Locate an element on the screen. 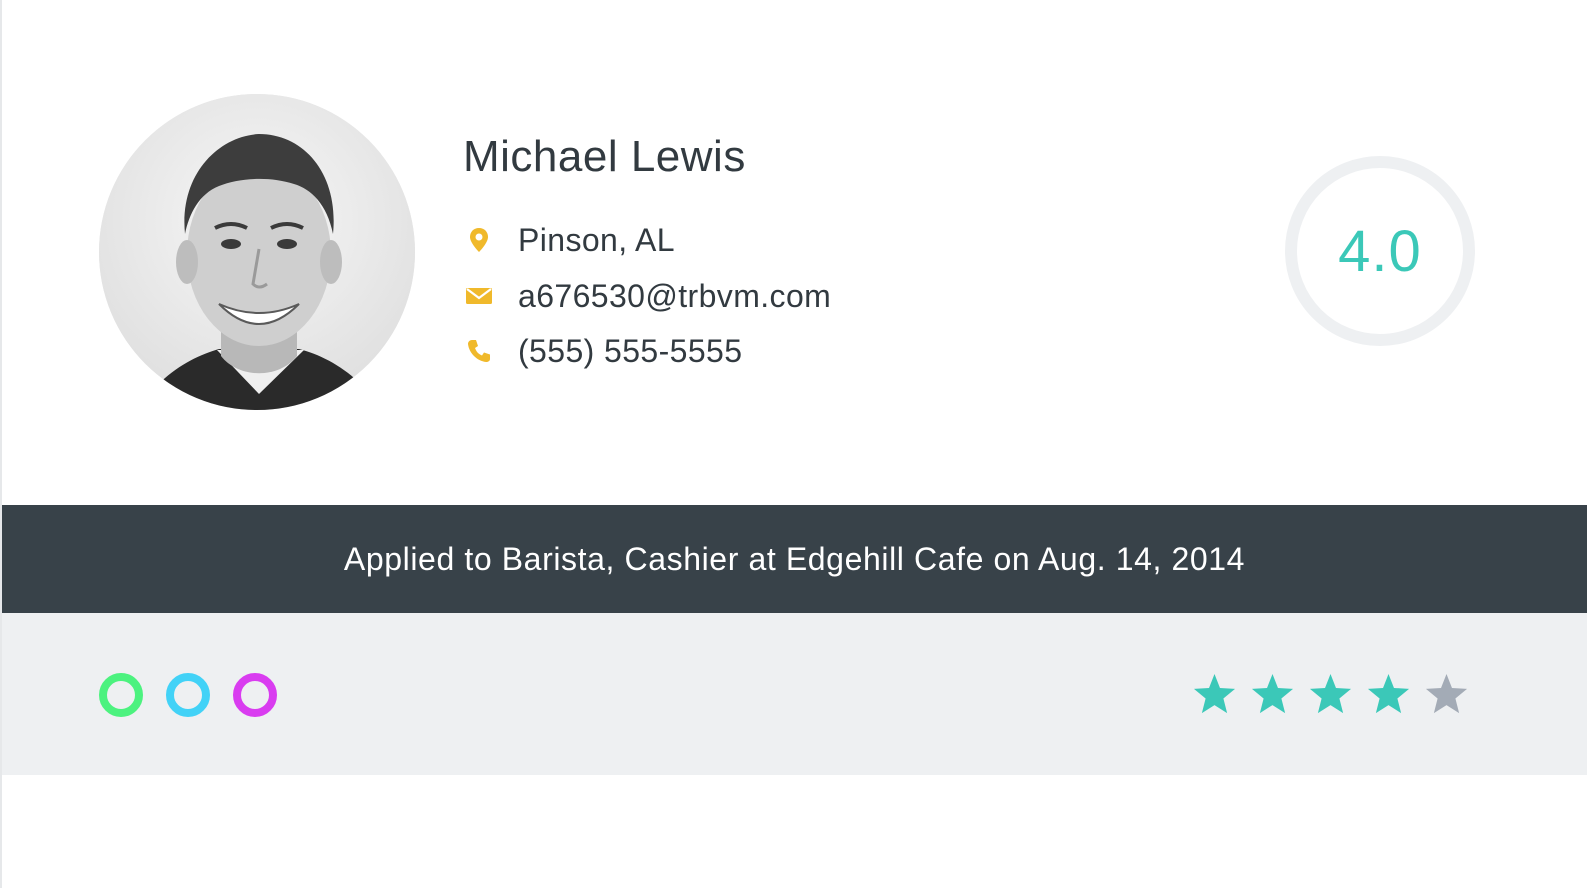  score-value: 4.0 is located at coordinates (1380, 251).